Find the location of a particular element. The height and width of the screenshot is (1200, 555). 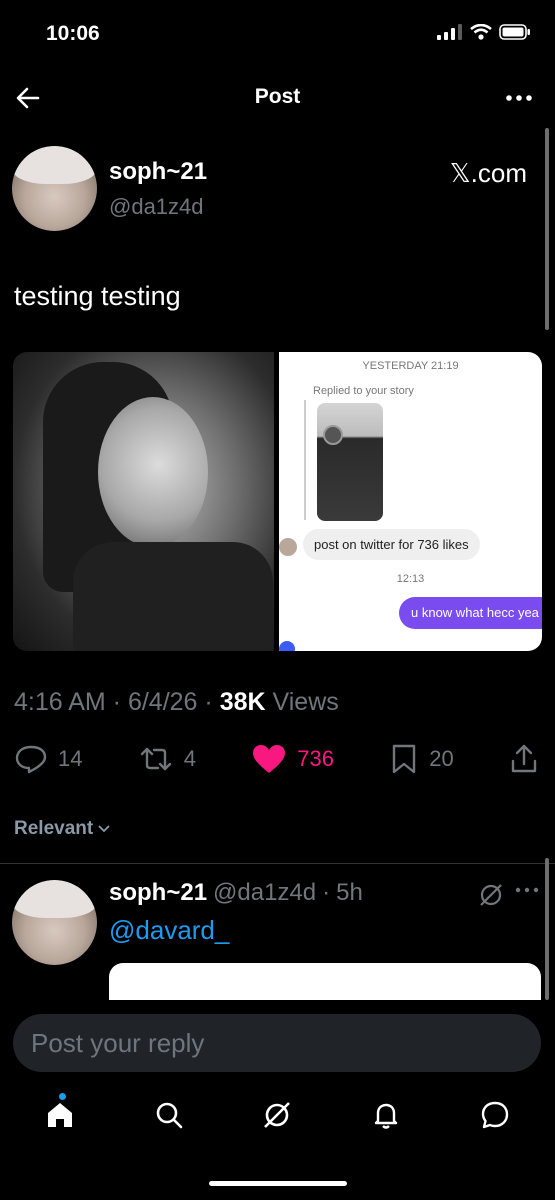

grok-button is located at coordinates (491, 897).